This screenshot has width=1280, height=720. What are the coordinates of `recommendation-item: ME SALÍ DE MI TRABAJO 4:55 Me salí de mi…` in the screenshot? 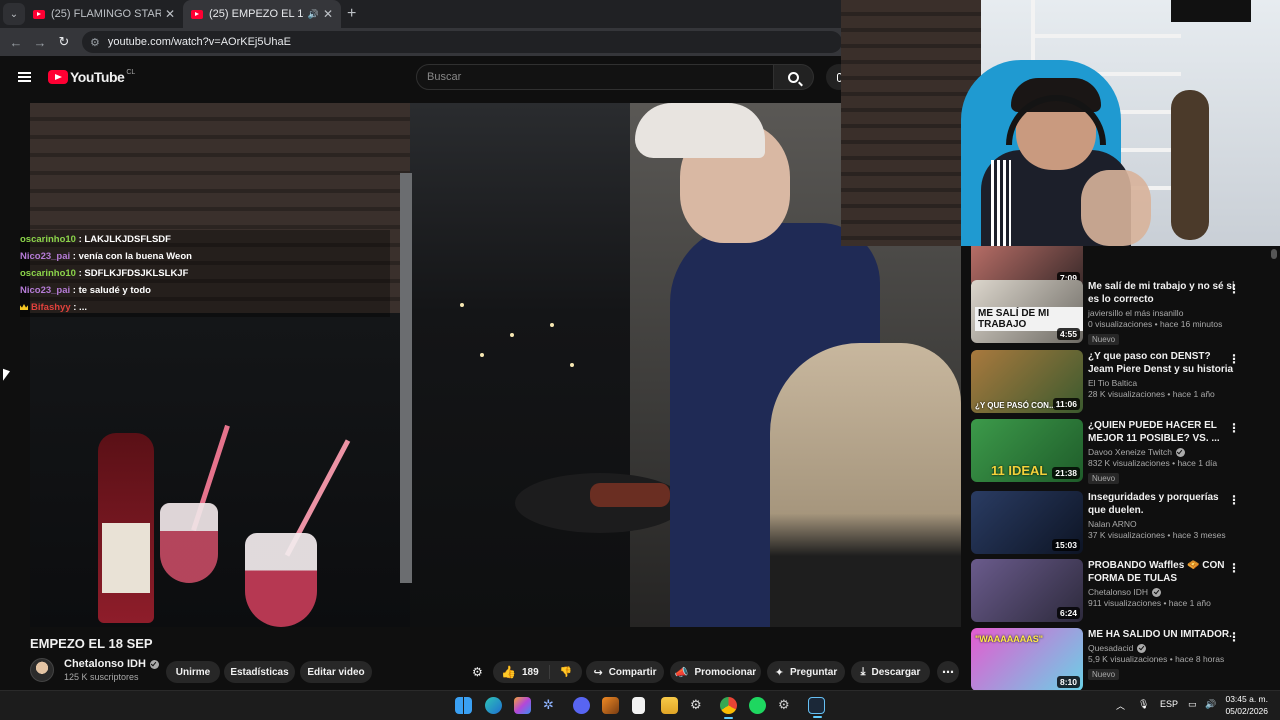 It's located at (1120, 312).